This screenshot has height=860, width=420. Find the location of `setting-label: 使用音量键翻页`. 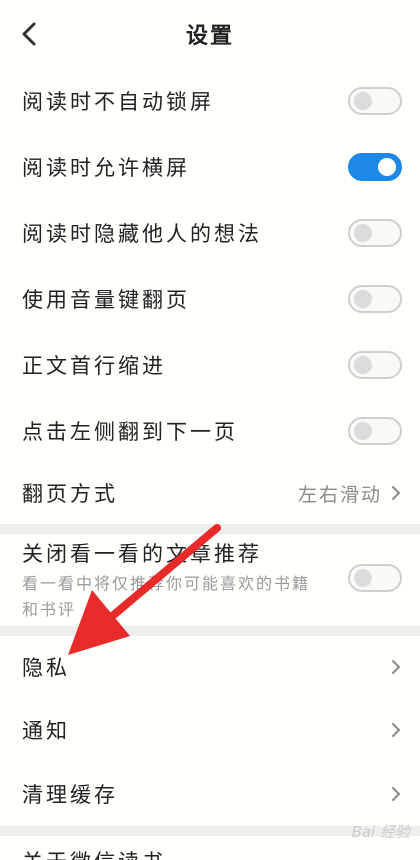

setting-label: 使用音量键翻页 is located at coordinates (106, 300).